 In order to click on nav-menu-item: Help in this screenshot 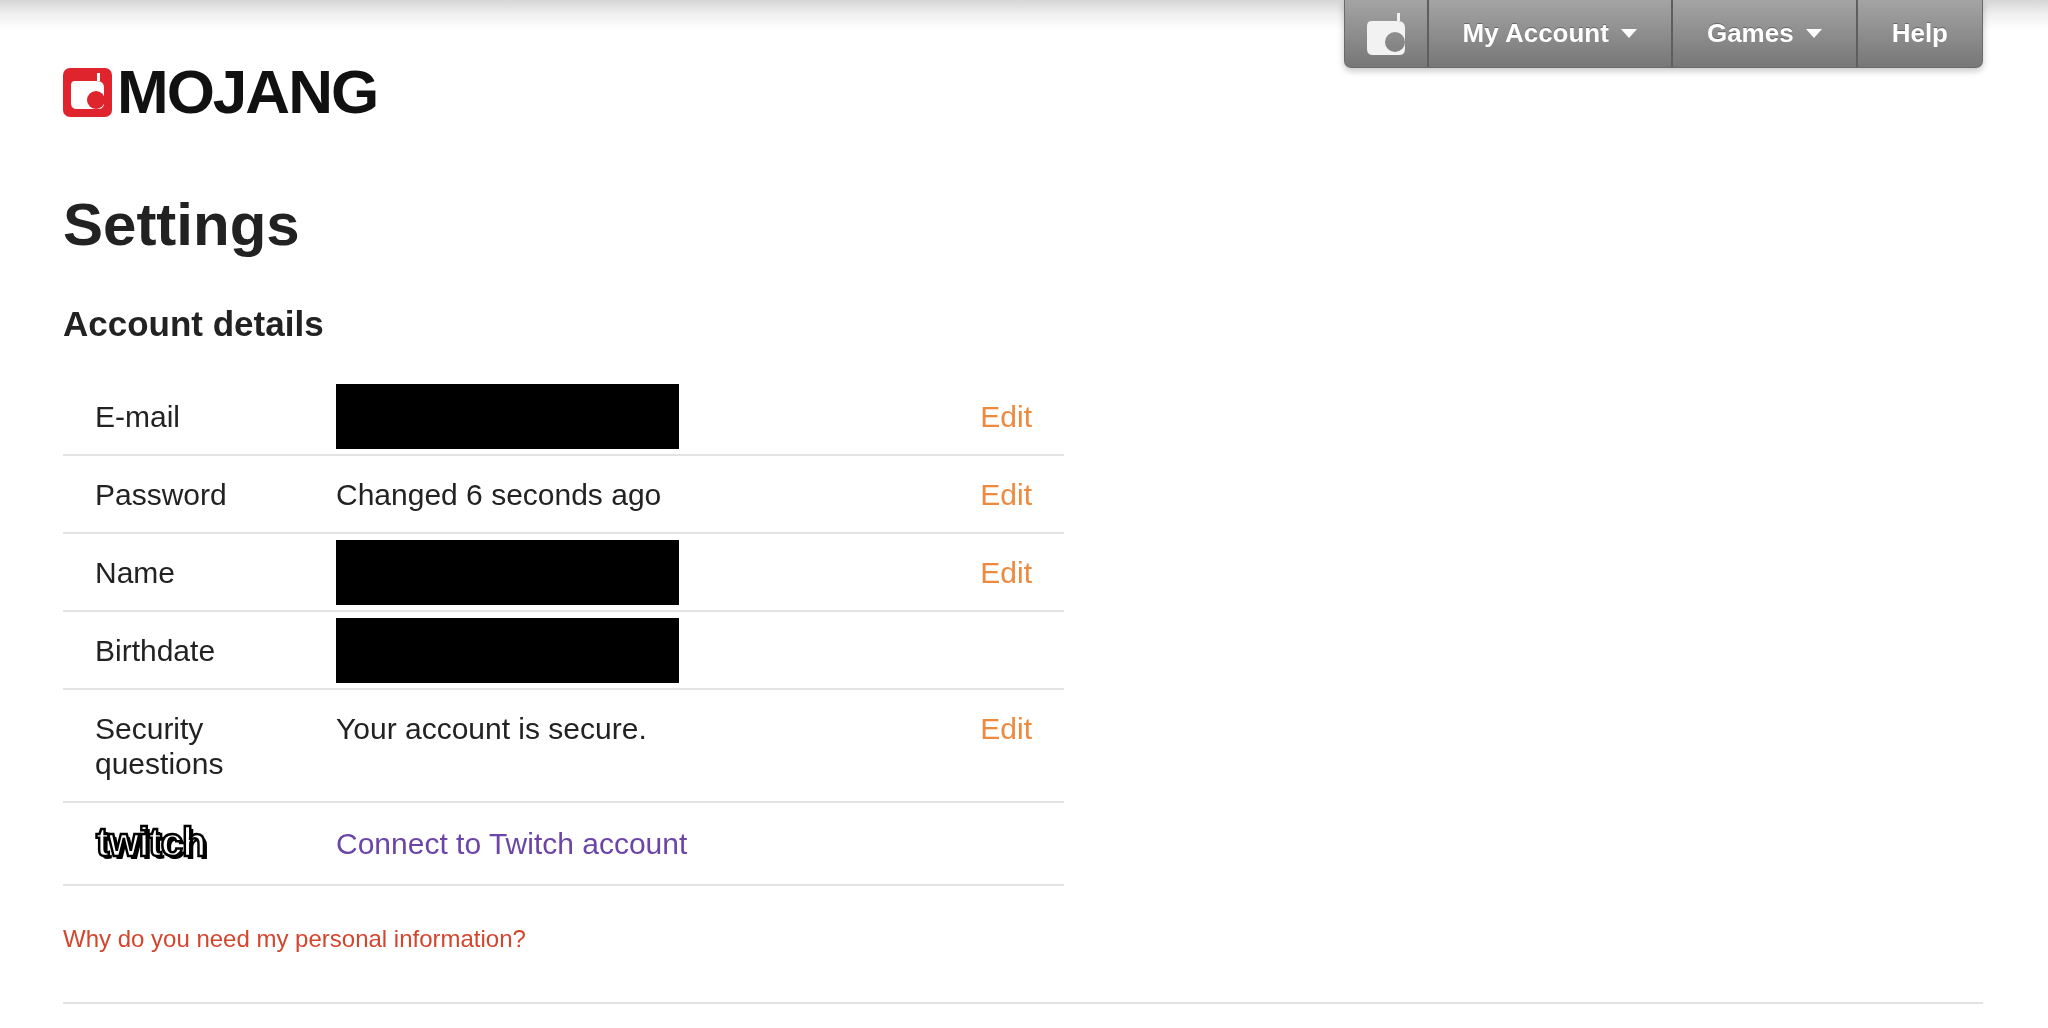, I will do `click(1918, 33)`.